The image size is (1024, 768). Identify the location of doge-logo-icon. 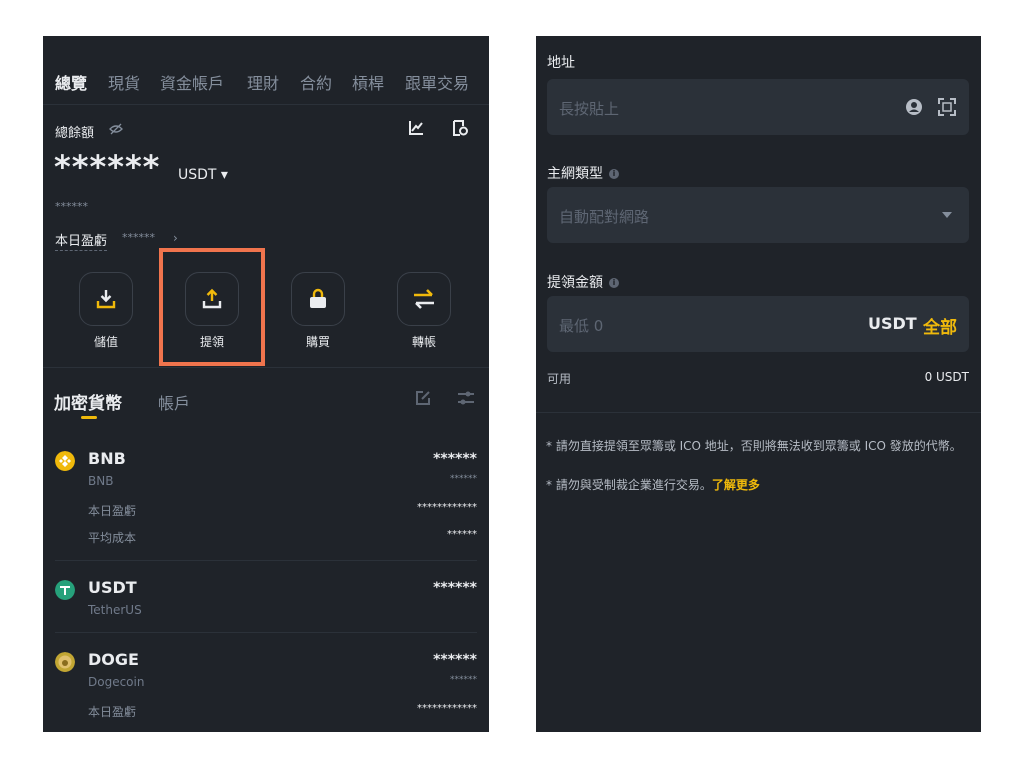
(65, 662).